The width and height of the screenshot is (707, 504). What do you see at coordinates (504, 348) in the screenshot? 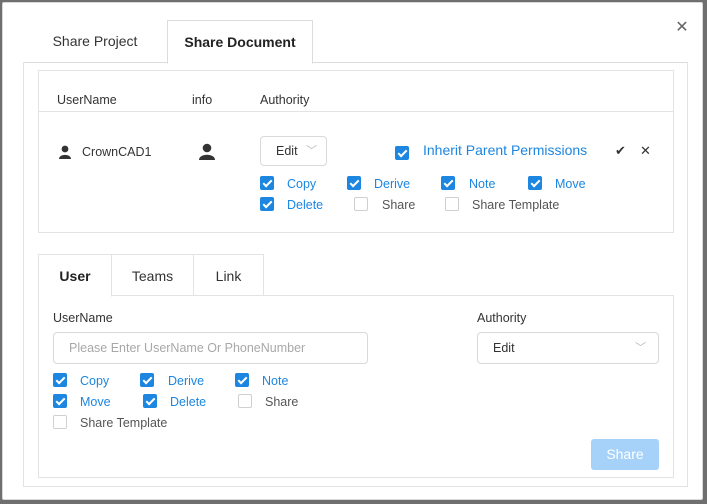
I see `authority-value: Edit` at bounding box center [504, 348].